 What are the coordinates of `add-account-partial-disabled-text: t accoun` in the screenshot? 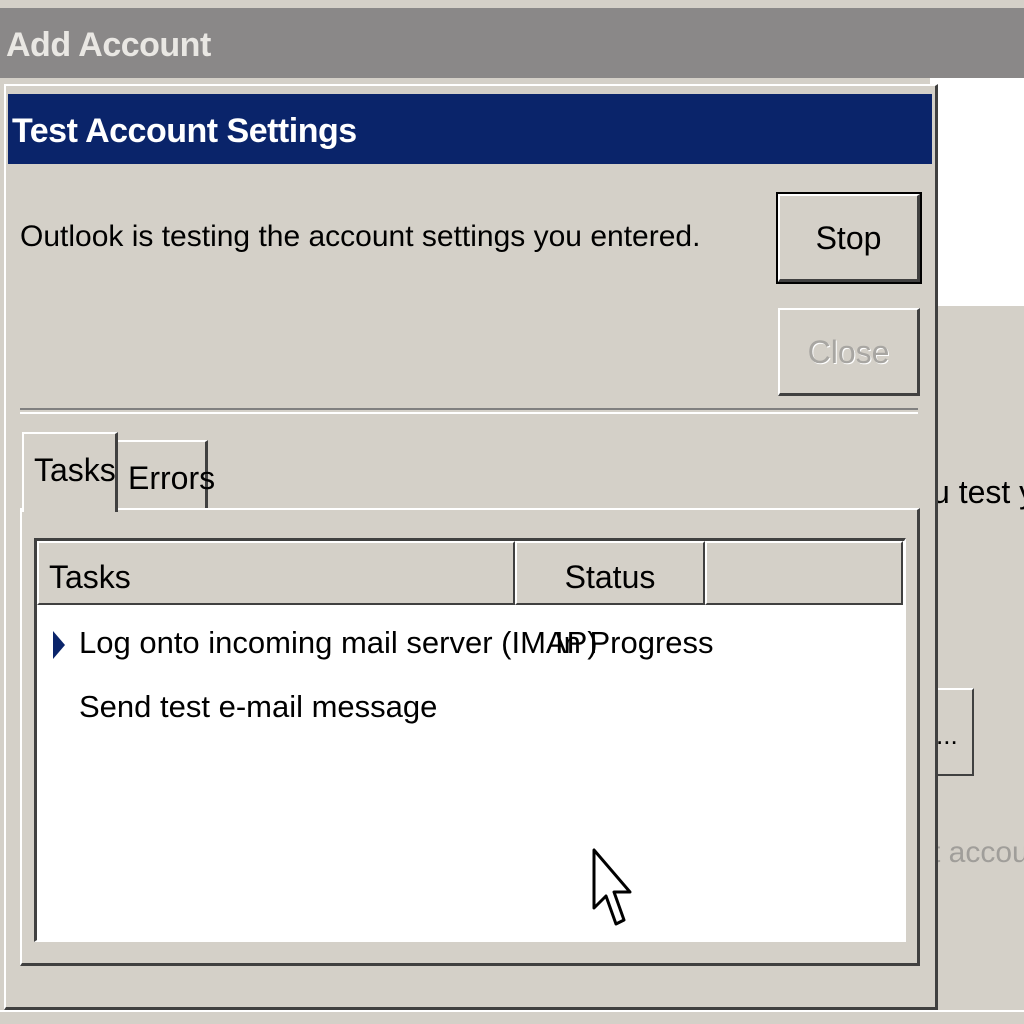 It's located at (978, 852).